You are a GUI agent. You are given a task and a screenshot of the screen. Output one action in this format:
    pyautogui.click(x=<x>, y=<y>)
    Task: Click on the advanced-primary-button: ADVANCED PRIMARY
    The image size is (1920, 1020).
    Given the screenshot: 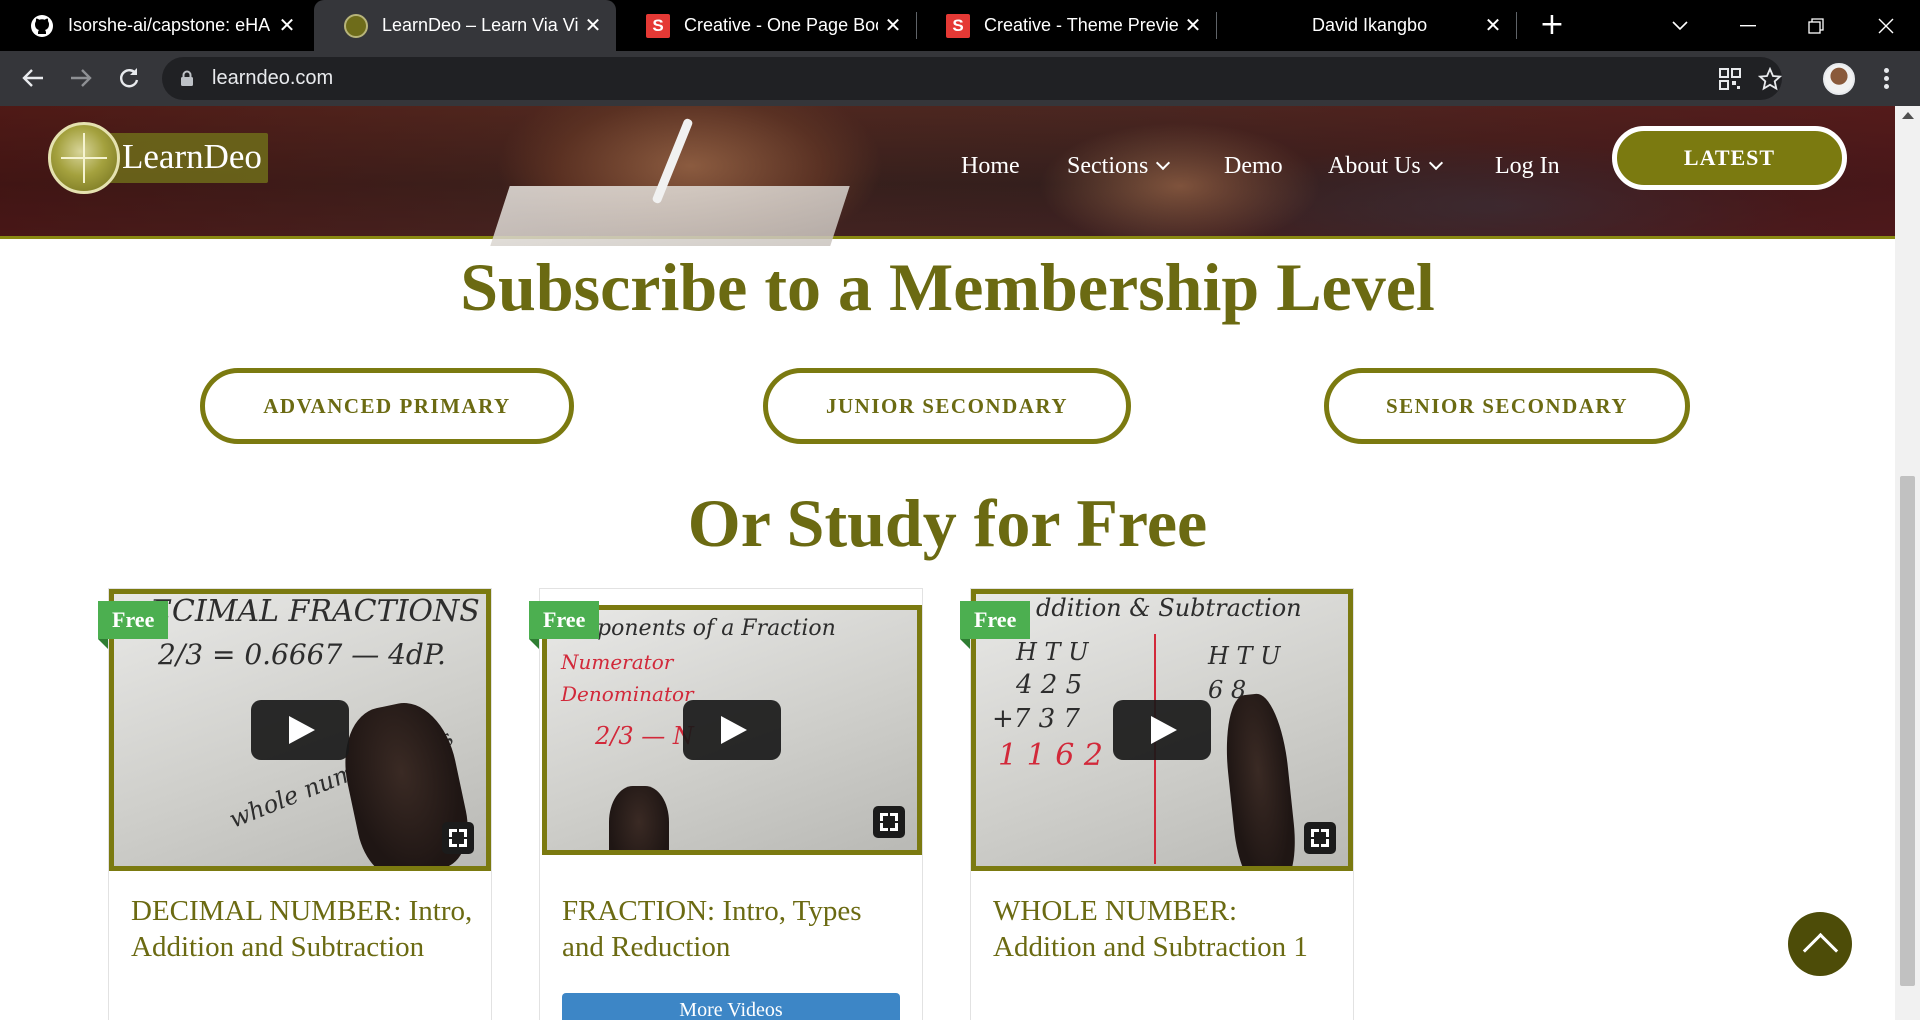 What is the action you would take?
    pyautogui.click(x=387, y=406)
    